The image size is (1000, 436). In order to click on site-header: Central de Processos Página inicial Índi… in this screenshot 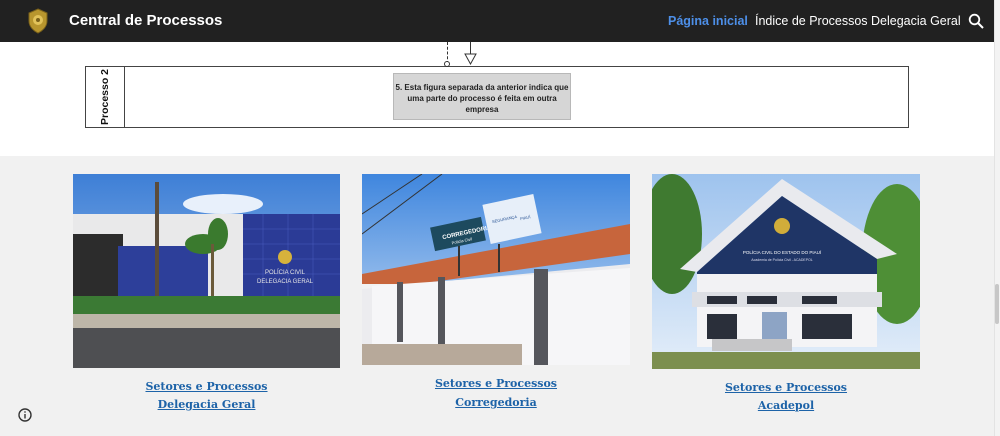, I will do `click(497, 21)`.